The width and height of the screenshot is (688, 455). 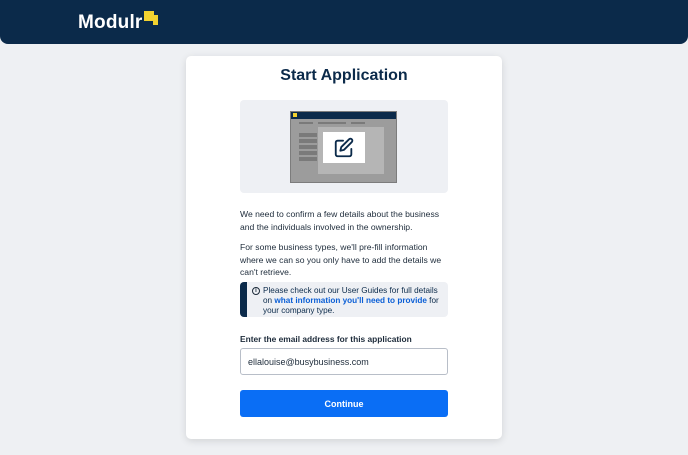 What do you see at coordinates (110, 22) in the screenshot?
I see `logo-text: Modulr` at bounding box center [110, 22].